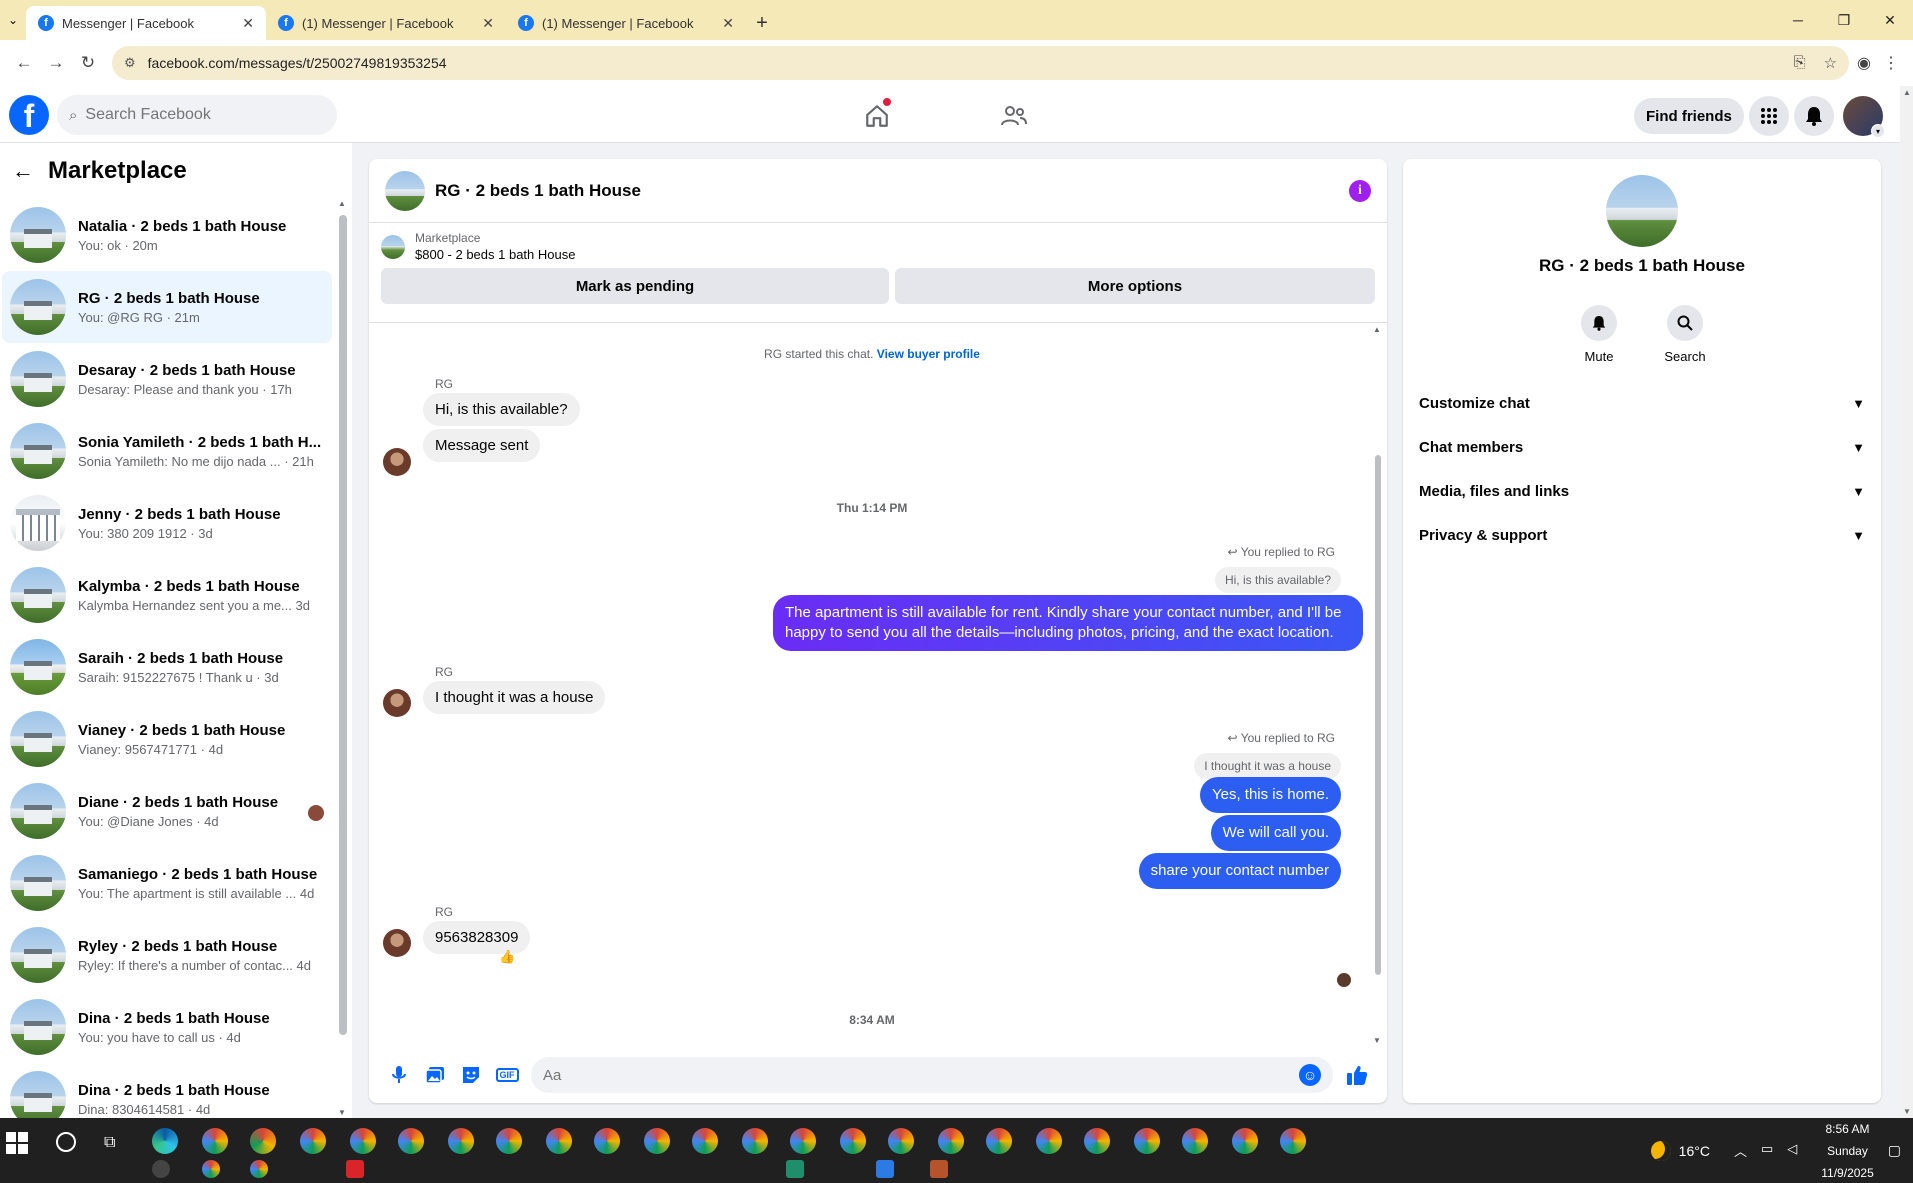 Image resolution: width=1913 pixels, height=1183 pixels. Describe the element at coordinates (1642, 447) in the screenshot. I see `chat-members-section: Chat members ▼` at that location.